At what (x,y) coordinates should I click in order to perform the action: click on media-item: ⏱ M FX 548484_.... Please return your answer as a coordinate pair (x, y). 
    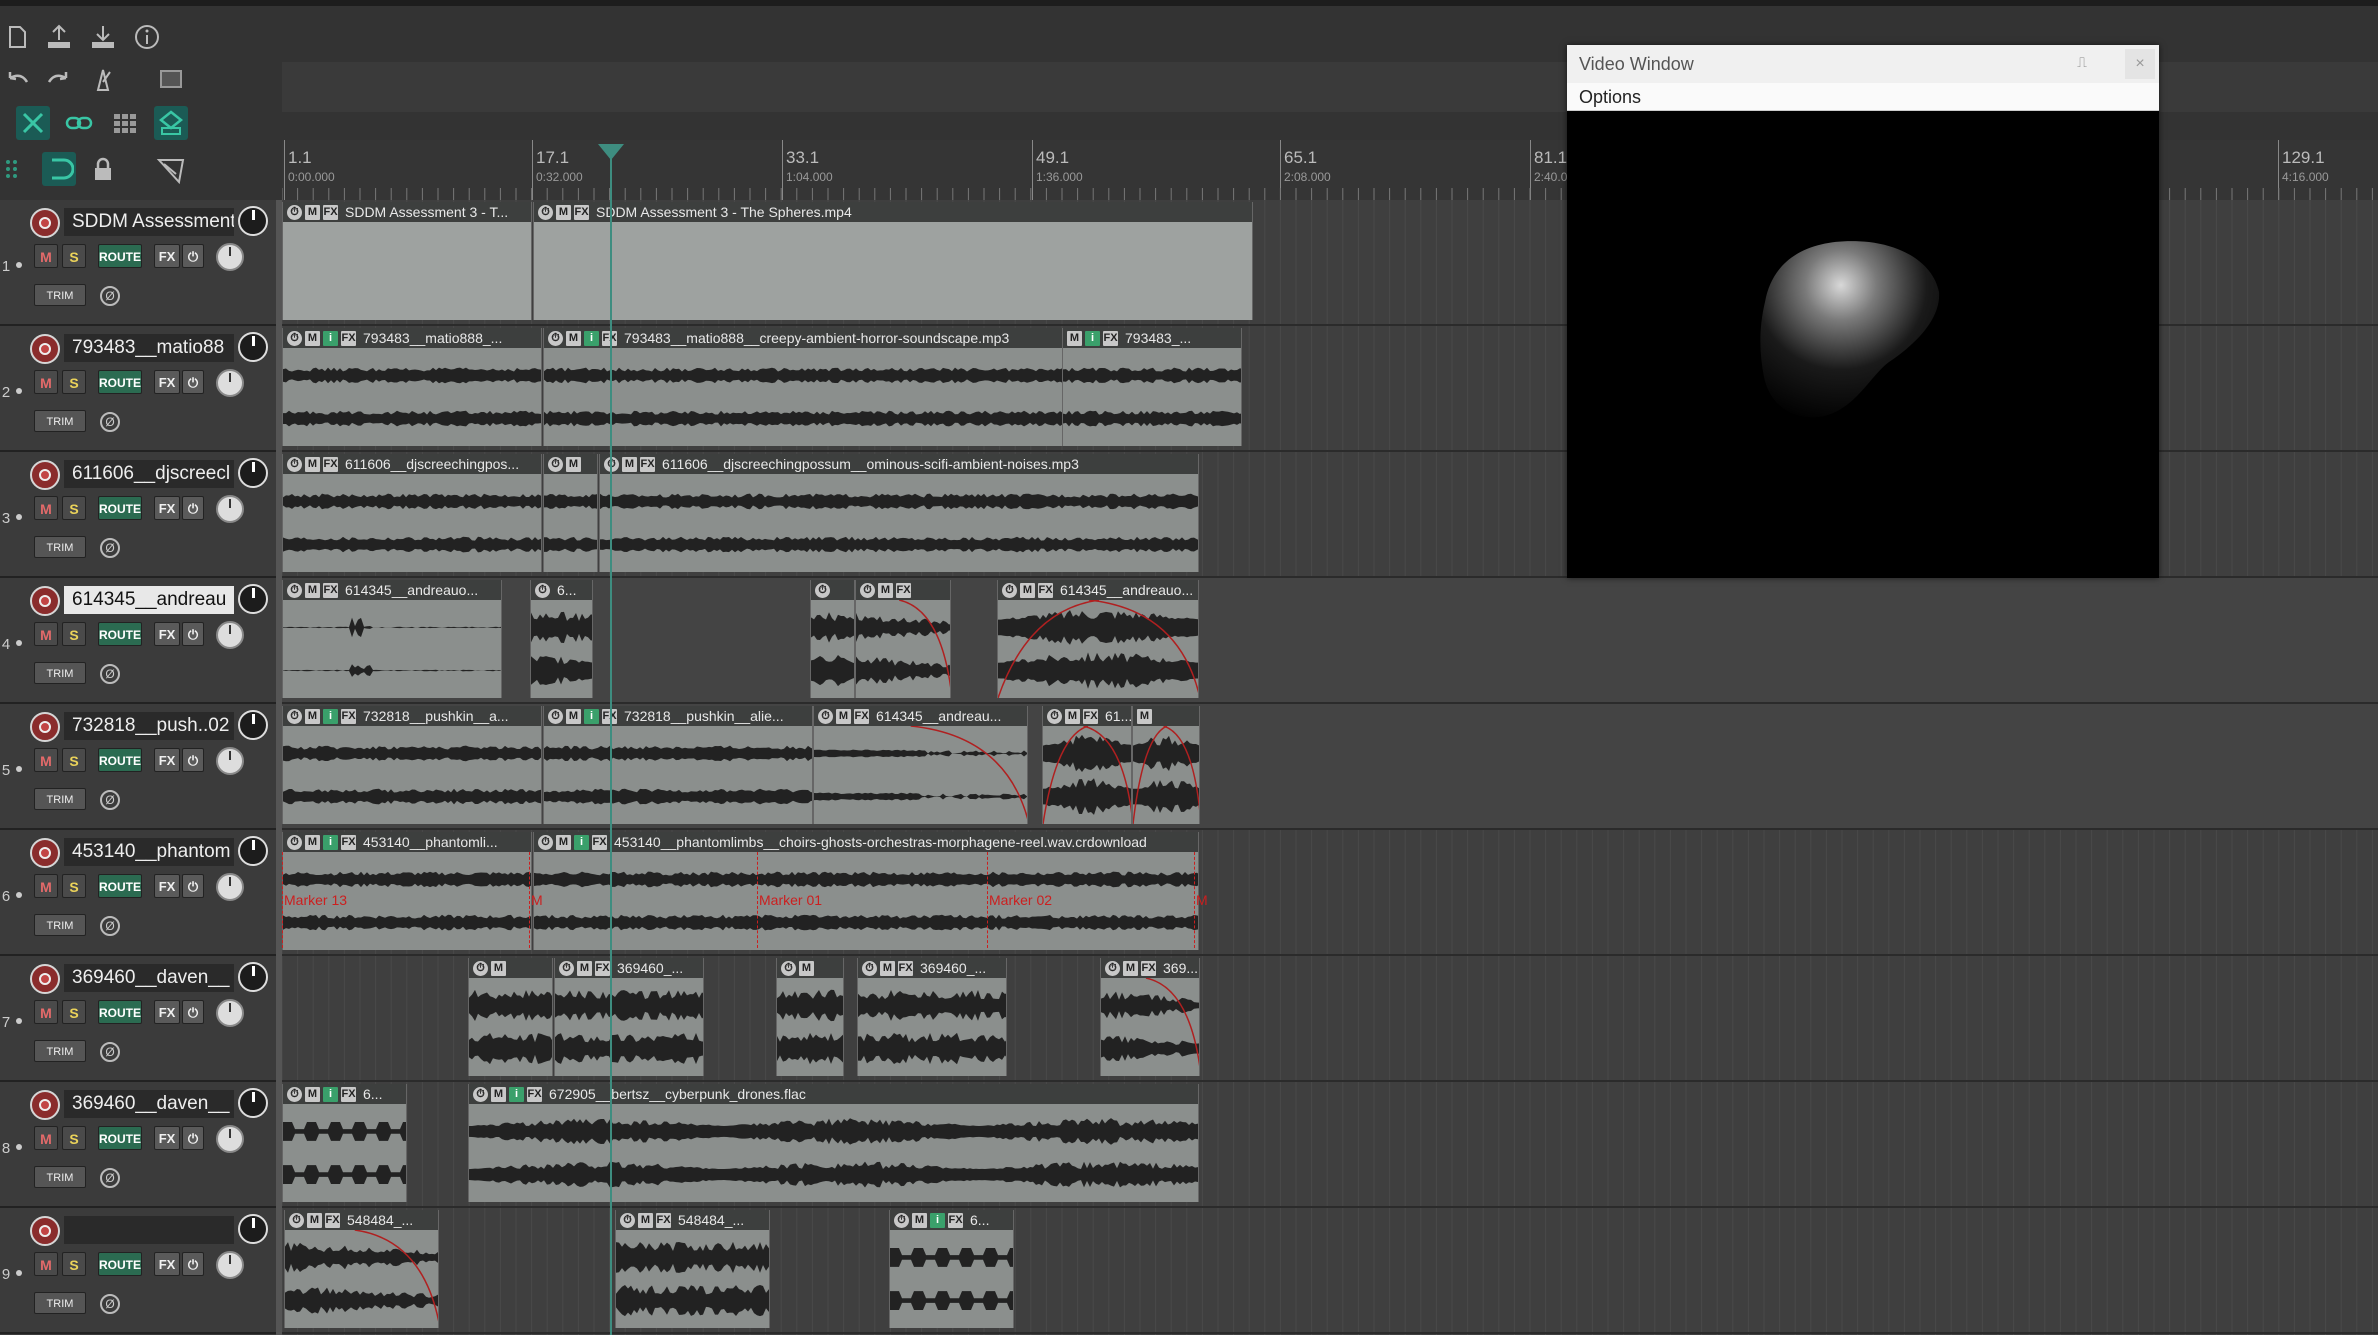
    Looking at the image, I should click on (692, 1269).